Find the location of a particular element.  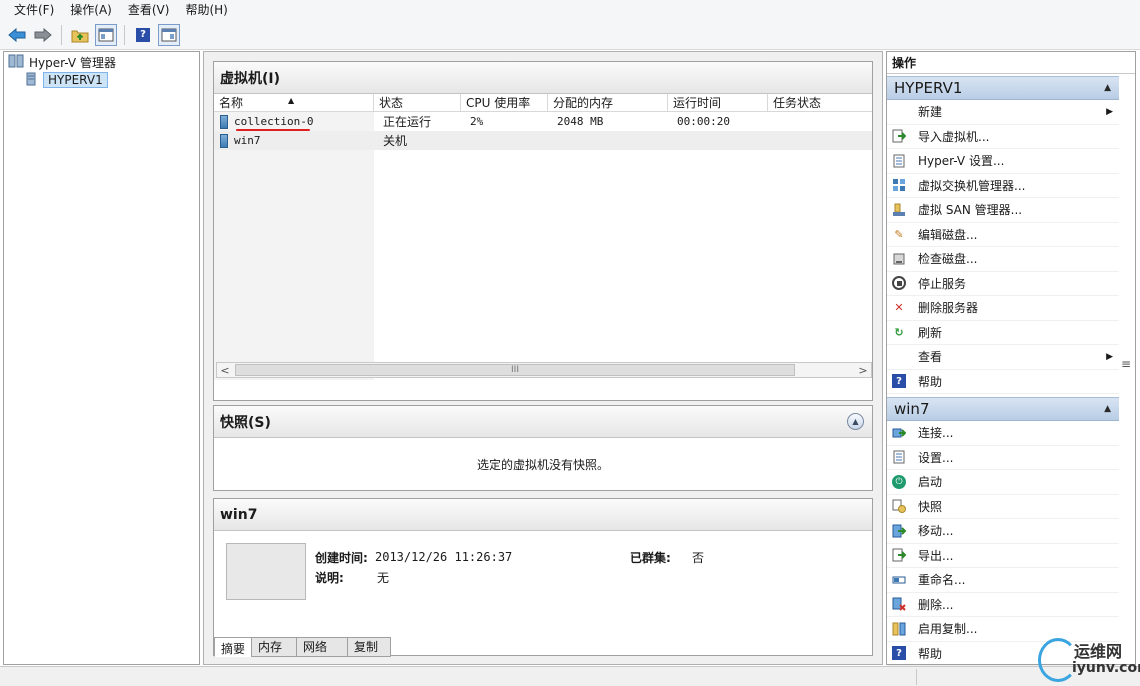

delete-icon is located at coordinates (899, 604).